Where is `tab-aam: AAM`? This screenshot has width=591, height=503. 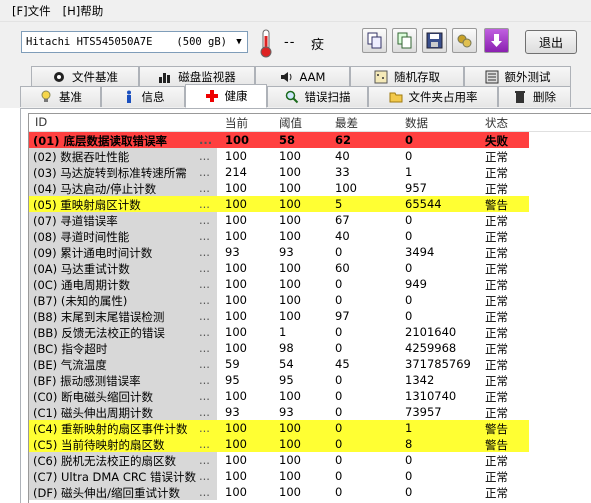 tab-aam: AAM is located at coordinates (302, 76).